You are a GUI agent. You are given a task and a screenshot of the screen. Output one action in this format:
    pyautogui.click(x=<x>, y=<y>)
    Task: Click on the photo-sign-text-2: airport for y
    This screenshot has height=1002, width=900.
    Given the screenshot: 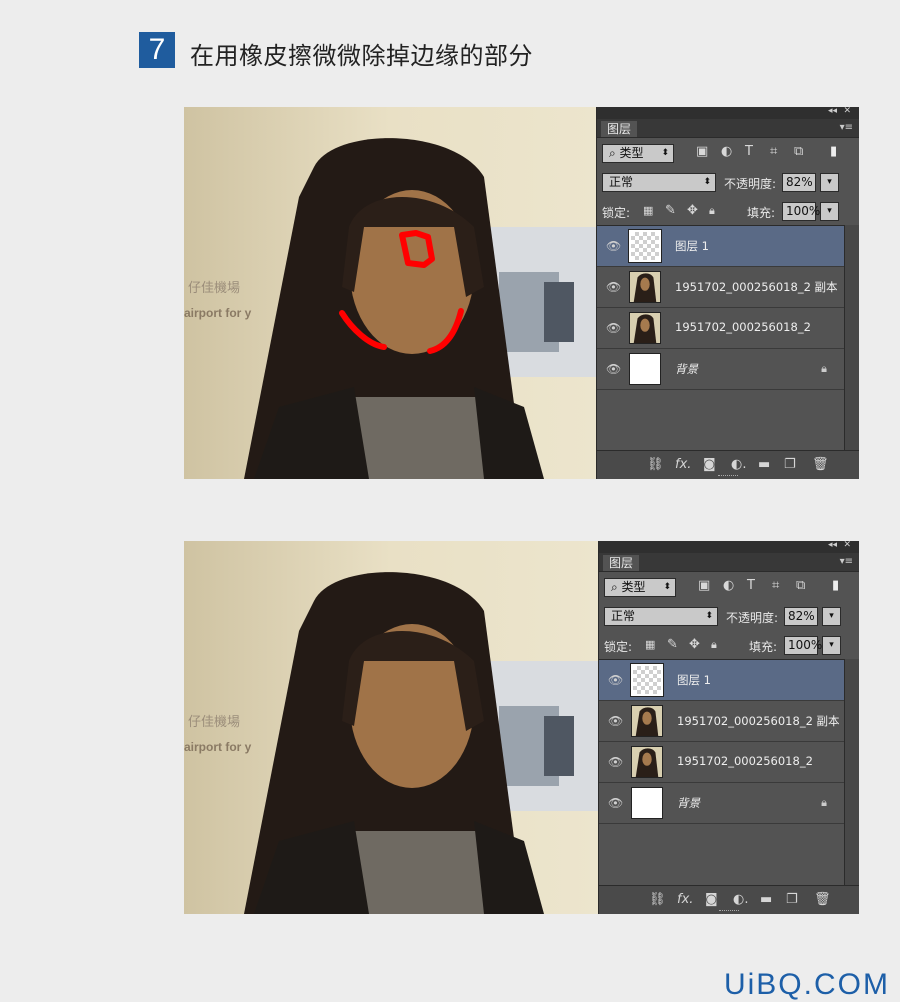 What is the action you would take?
    pyautogui.click(x=218, y=747)
    